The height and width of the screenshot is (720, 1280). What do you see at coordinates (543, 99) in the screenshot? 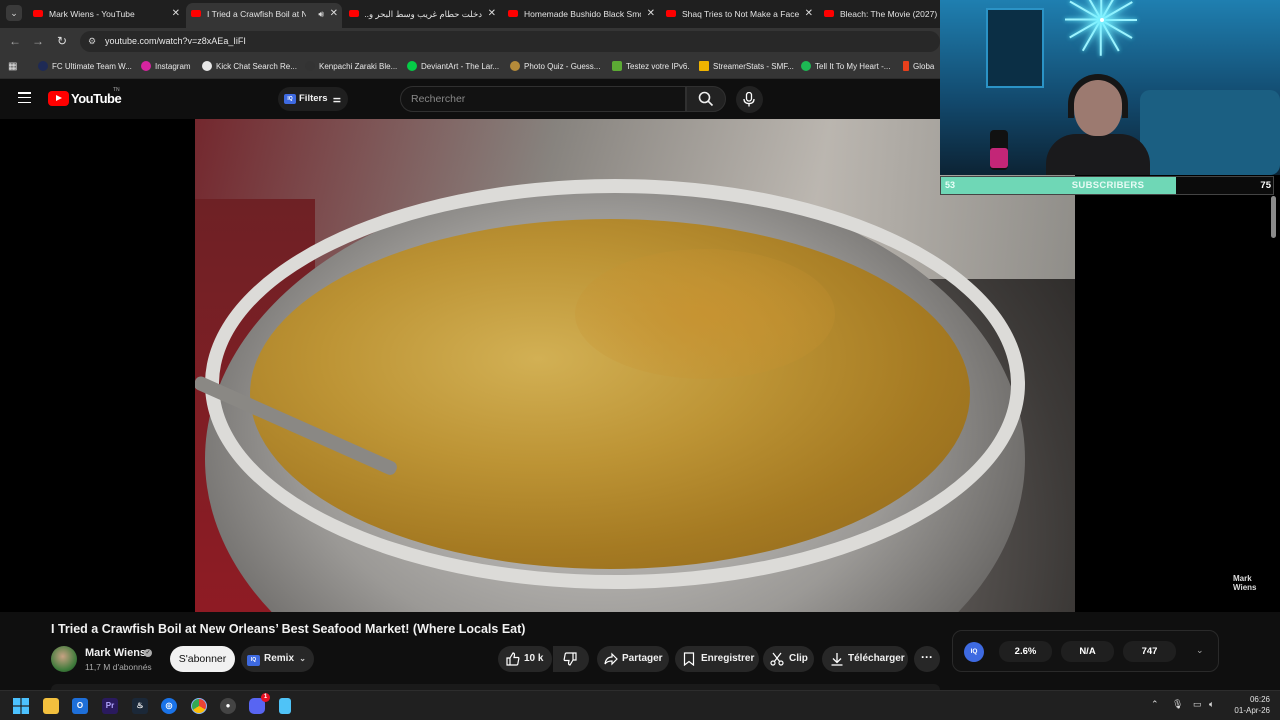
I see `search-input: Rechercher` at bounding box center [543, 99].